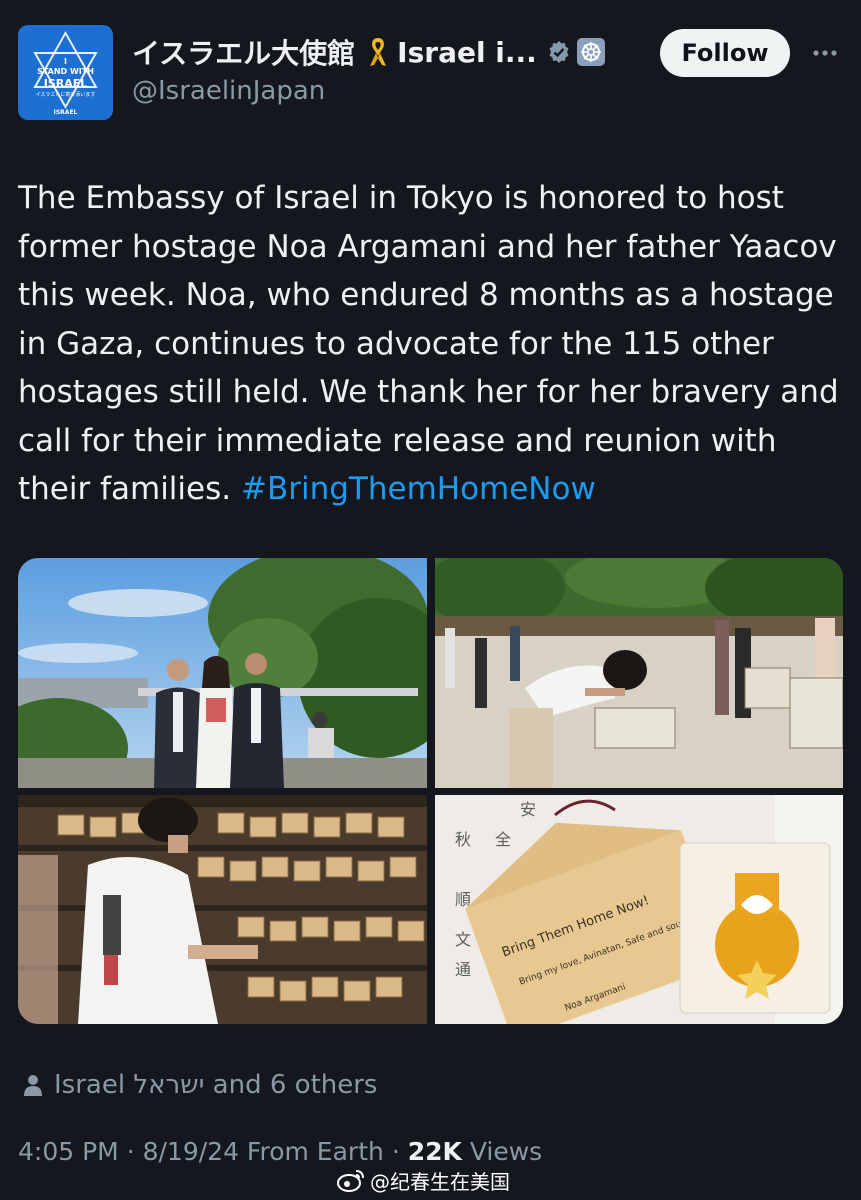 The image size is (861, 1200). I want to click on person-icon, so click(33, 1085).